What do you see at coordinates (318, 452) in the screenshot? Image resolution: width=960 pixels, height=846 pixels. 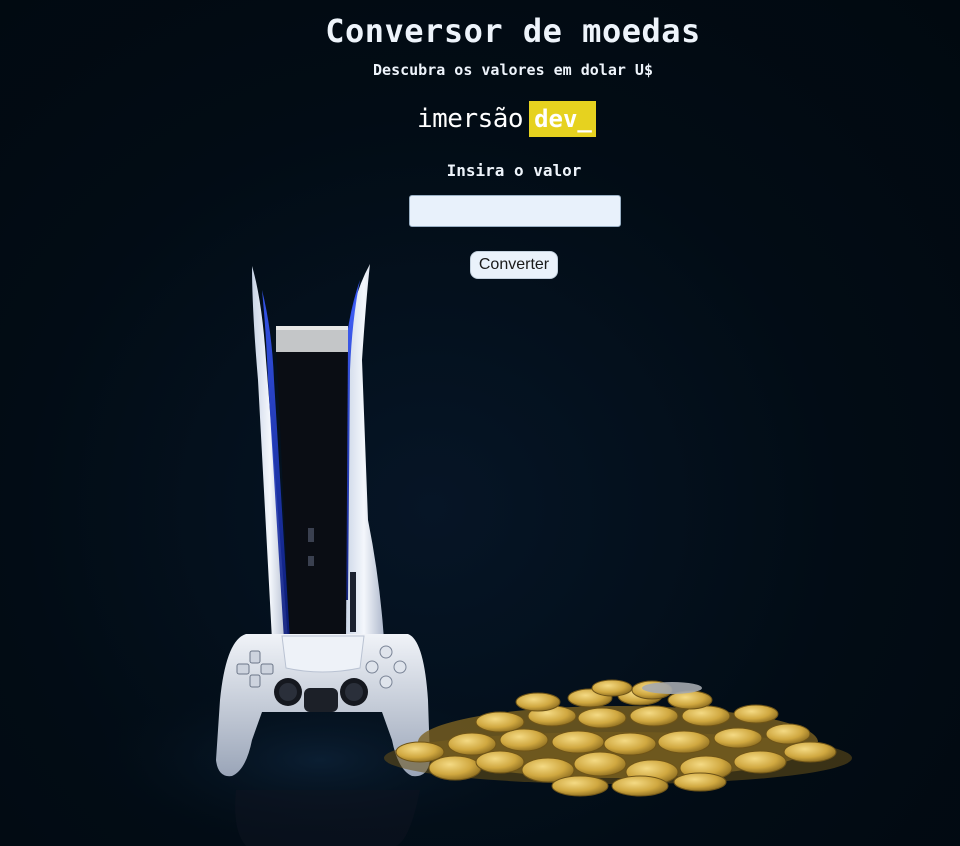 I see `game-console-icon` at bounding box center [318, 452].